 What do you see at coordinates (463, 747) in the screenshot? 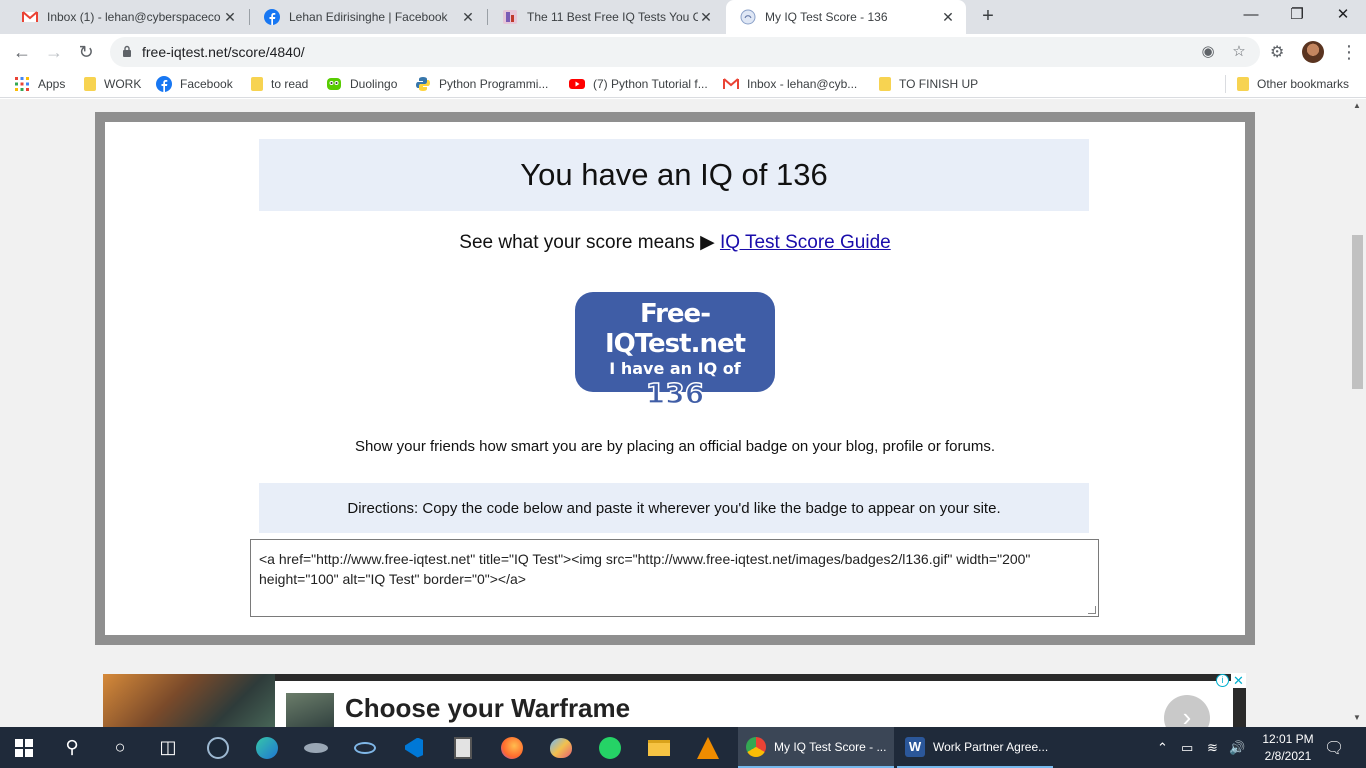
I see `calculator-icon` at bounding box center [463, 747].